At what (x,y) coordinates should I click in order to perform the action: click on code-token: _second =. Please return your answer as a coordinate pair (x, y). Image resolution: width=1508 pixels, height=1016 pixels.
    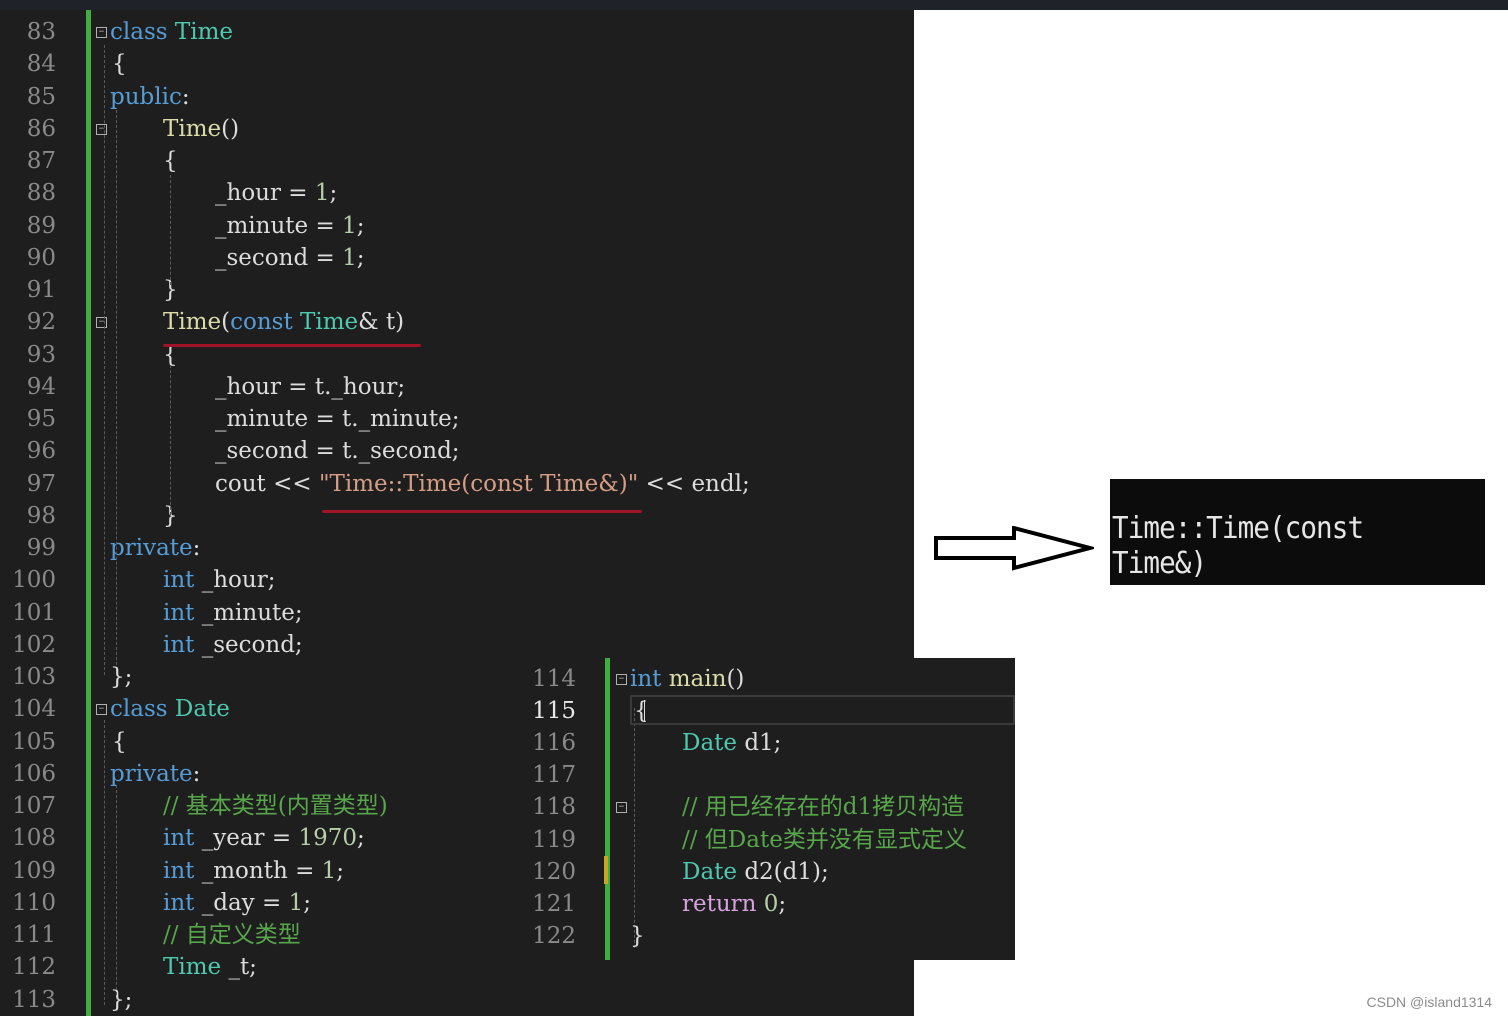
    Looking at the image, I should click on (279, 257).